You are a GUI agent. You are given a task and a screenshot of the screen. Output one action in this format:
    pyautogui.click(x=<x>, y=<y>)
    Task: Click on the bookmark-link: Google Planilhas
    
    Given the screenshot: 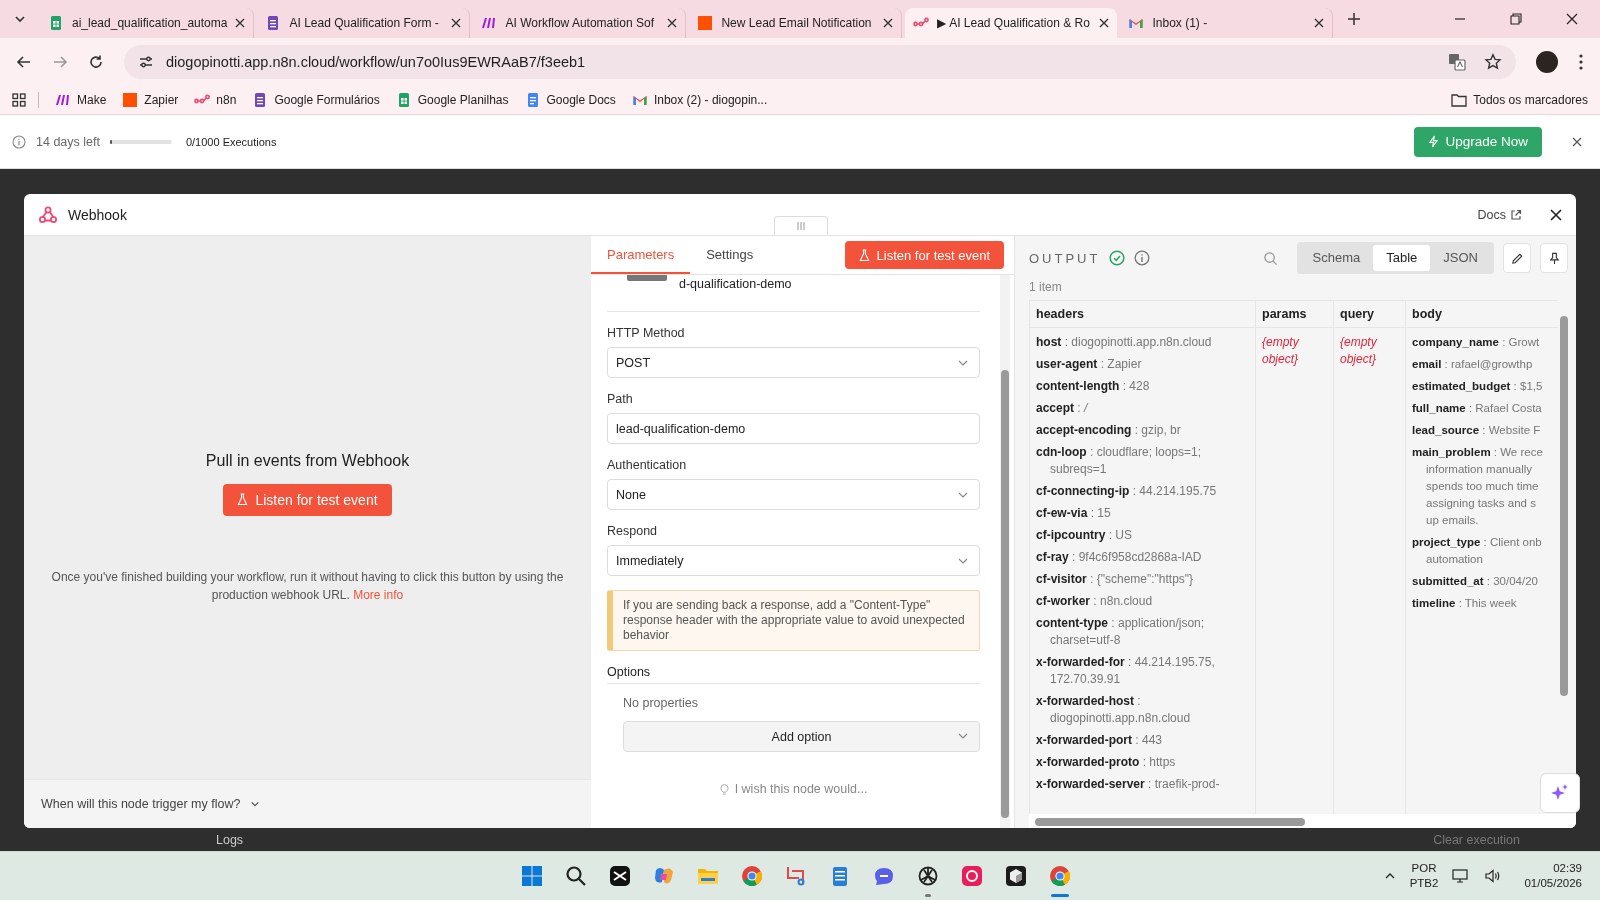 What is the action you would take?
    pyautogui.click(x=463, y=100)
    